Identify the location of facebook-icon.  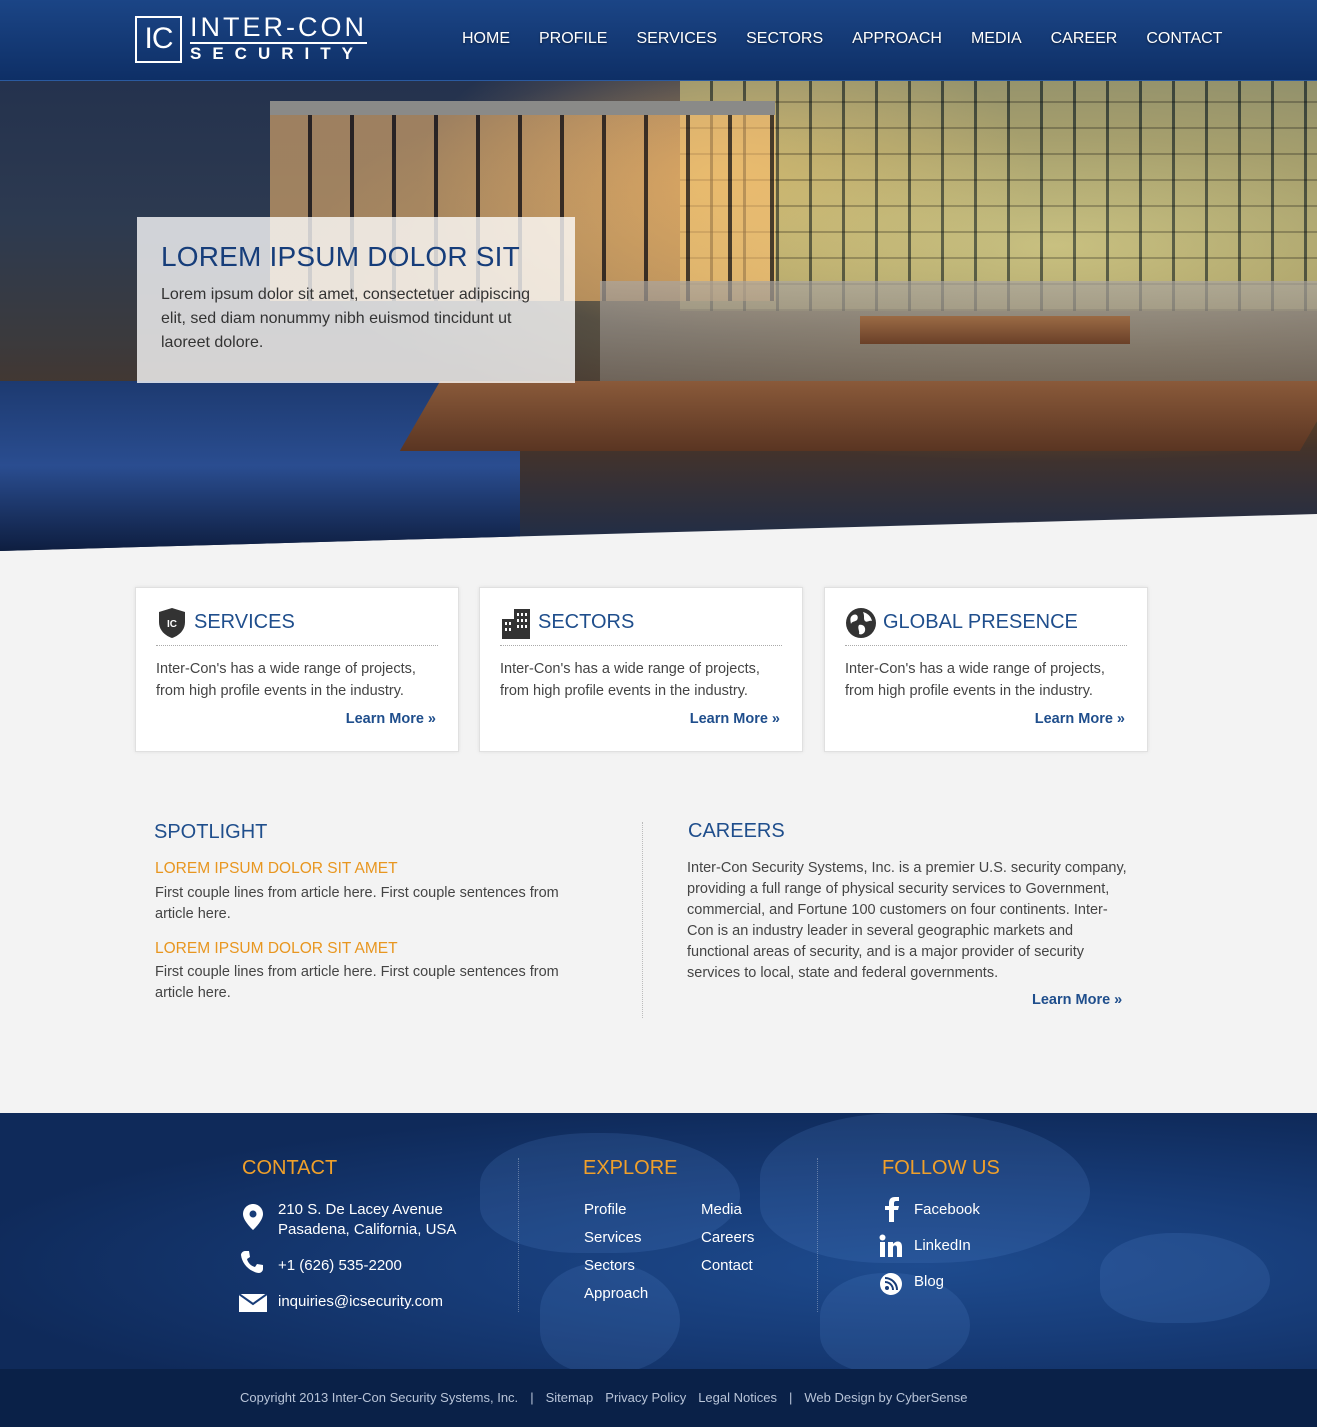
(892, 1209).